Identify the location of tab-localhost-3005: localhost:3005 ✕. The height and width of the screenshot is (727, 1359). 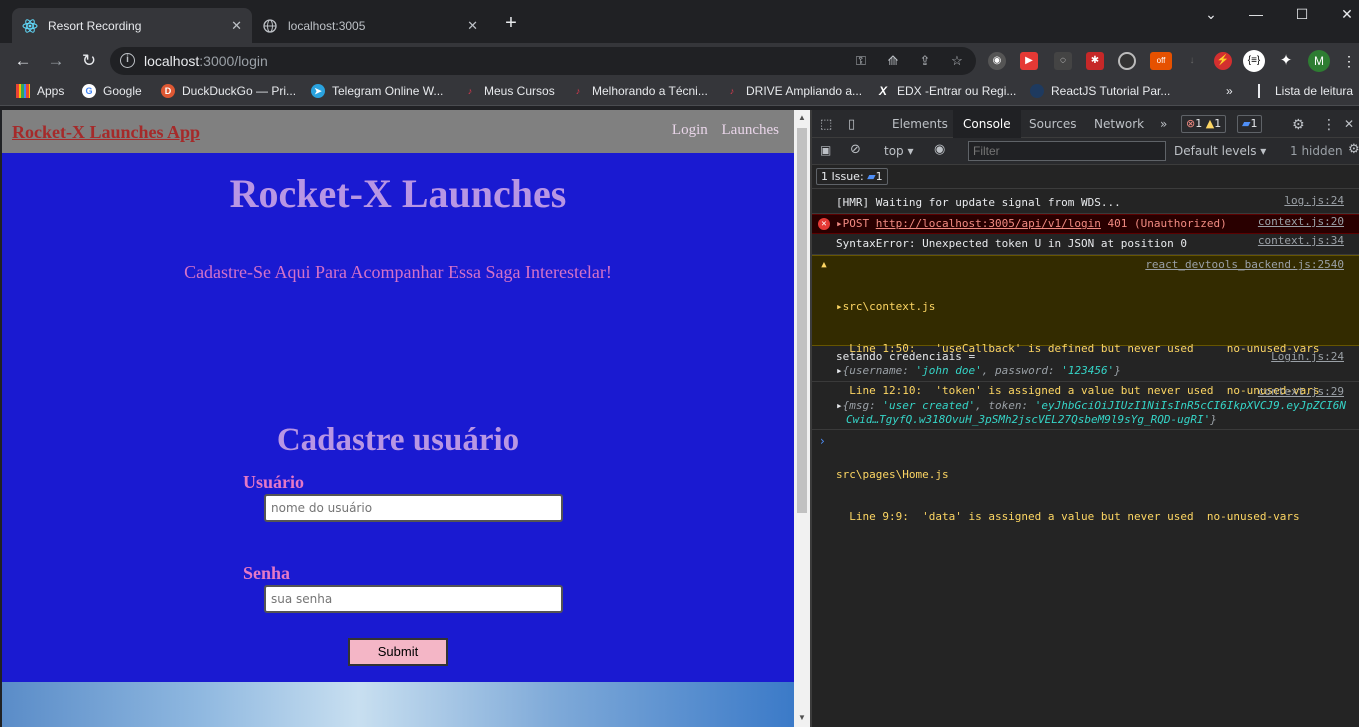
(370, 25).